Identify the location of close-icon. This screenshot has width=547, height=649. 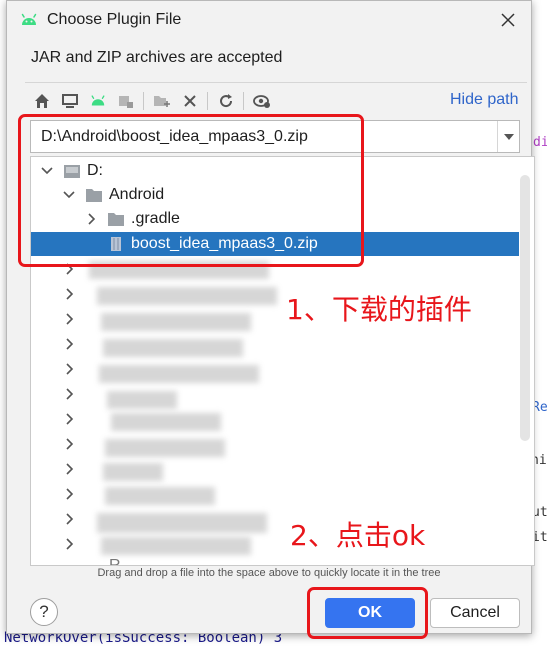
(508, 20).